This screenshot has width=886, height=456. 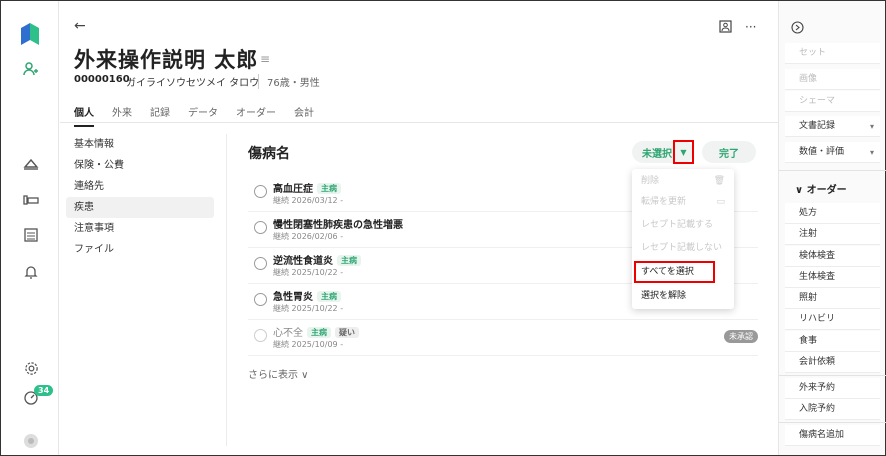 I want to click on disease-name: 高血圧症 主病, so click(x=307, y=187).